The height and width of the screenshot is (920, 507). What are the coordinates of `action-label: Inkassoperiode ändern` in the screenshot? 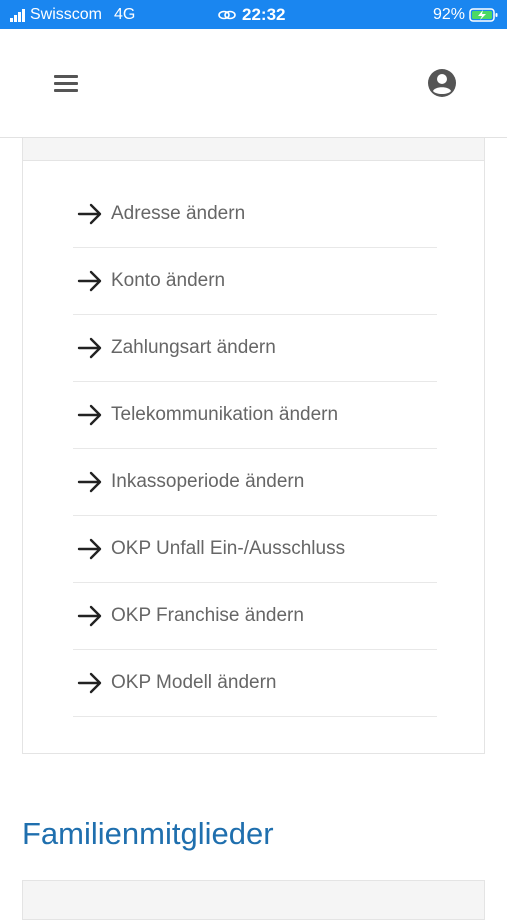 It's located at (208, 481).